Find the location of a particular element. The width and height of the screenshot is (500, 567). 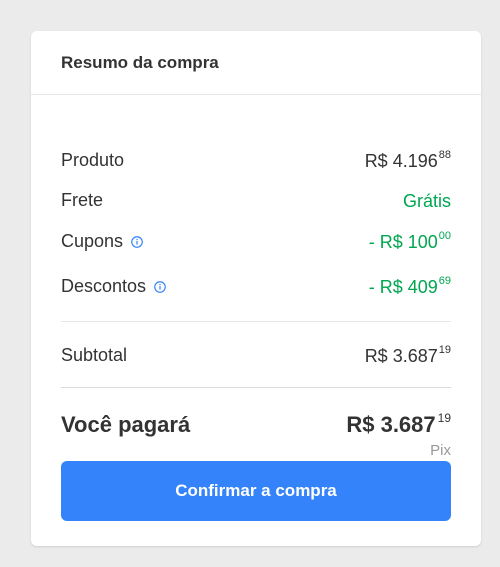

row-label-discounts: Descontos is located at coordinates (113, 286).